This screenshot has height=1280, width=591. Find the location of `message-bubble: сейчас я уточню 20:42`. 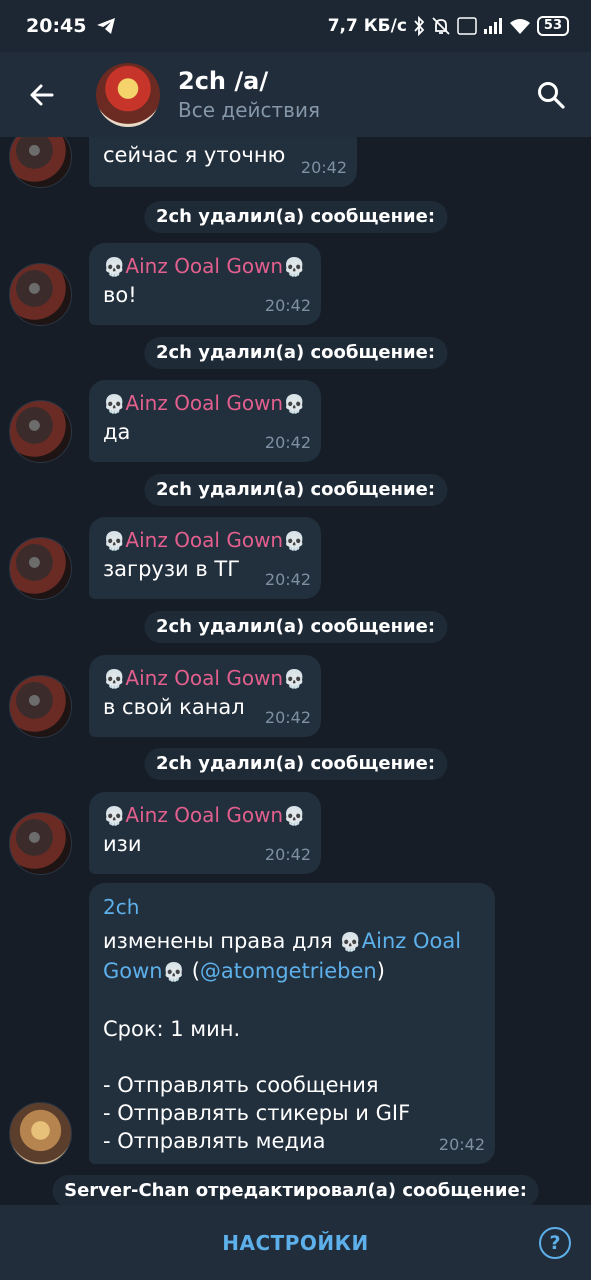

message-bubble: сейчас я уточню 20:42 is located at coordinates (223, 162).